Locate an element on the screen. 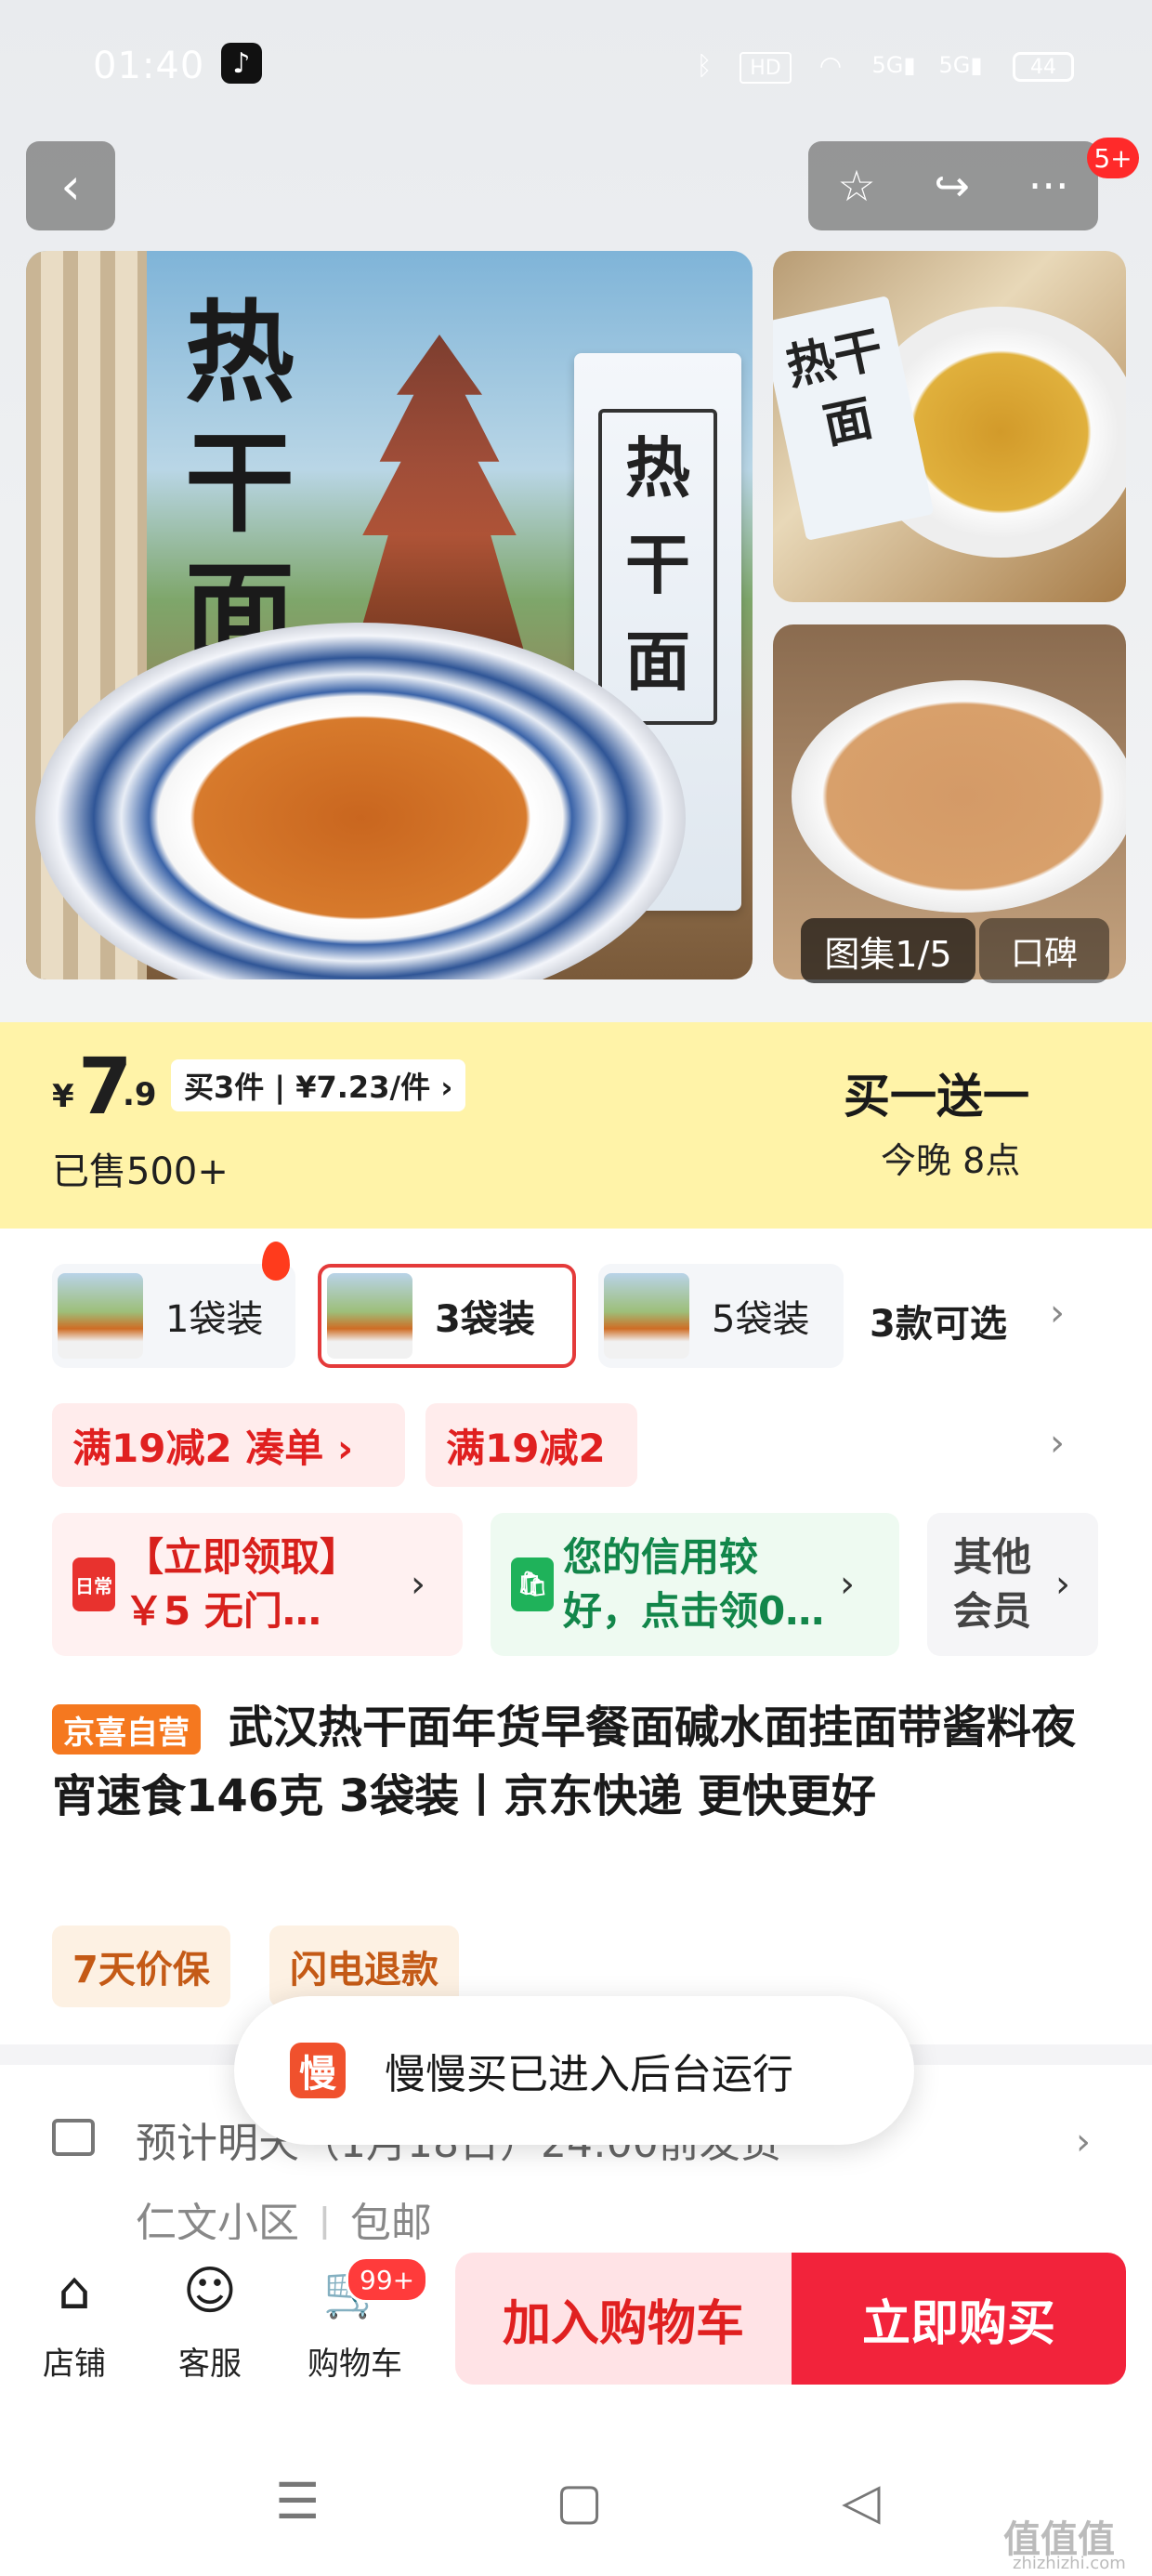 Image resolution: width=1152 pixels, height=2576 pixels. variant-3-pack: 3袋装 is located at coordinates (447, 1316).